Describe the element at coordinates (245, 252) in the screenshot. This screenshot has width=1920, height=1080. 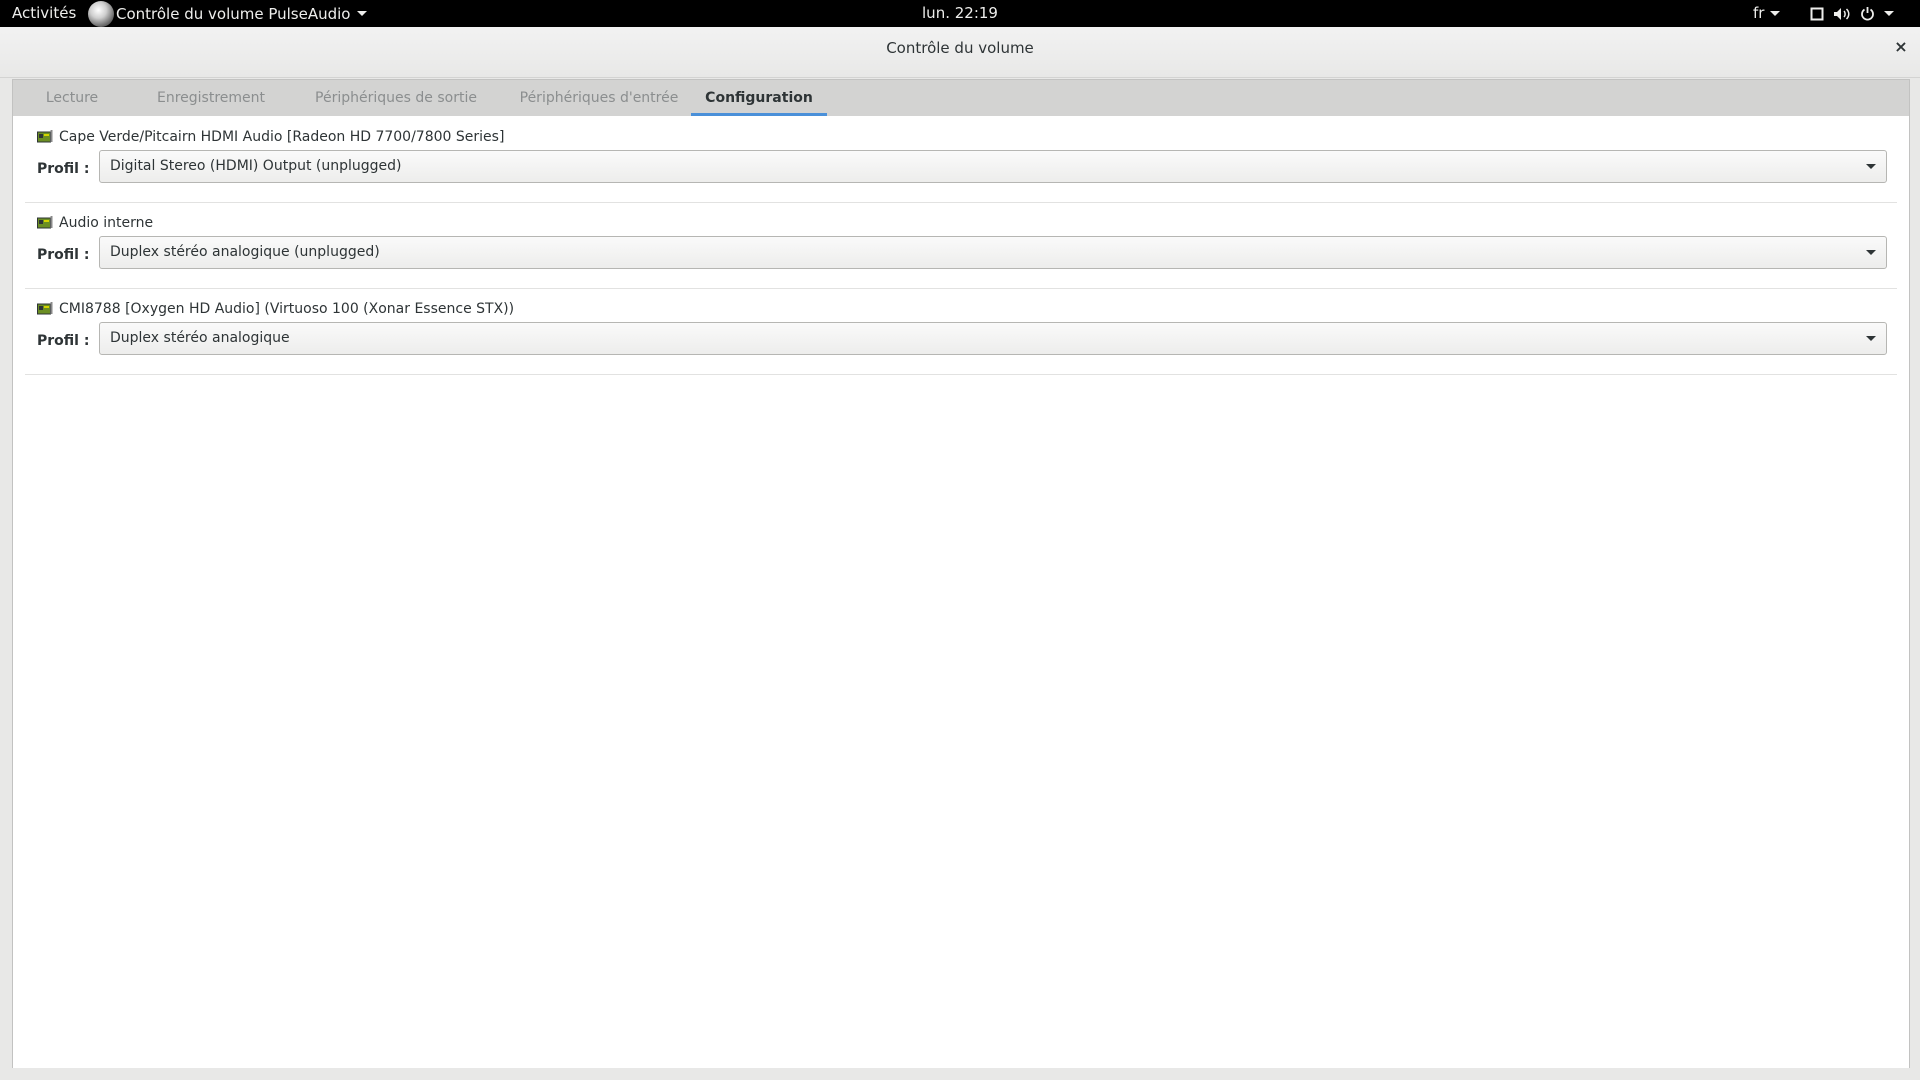
I see `profile-value: Duplex stéréo analogique (unplugged)` at that location.